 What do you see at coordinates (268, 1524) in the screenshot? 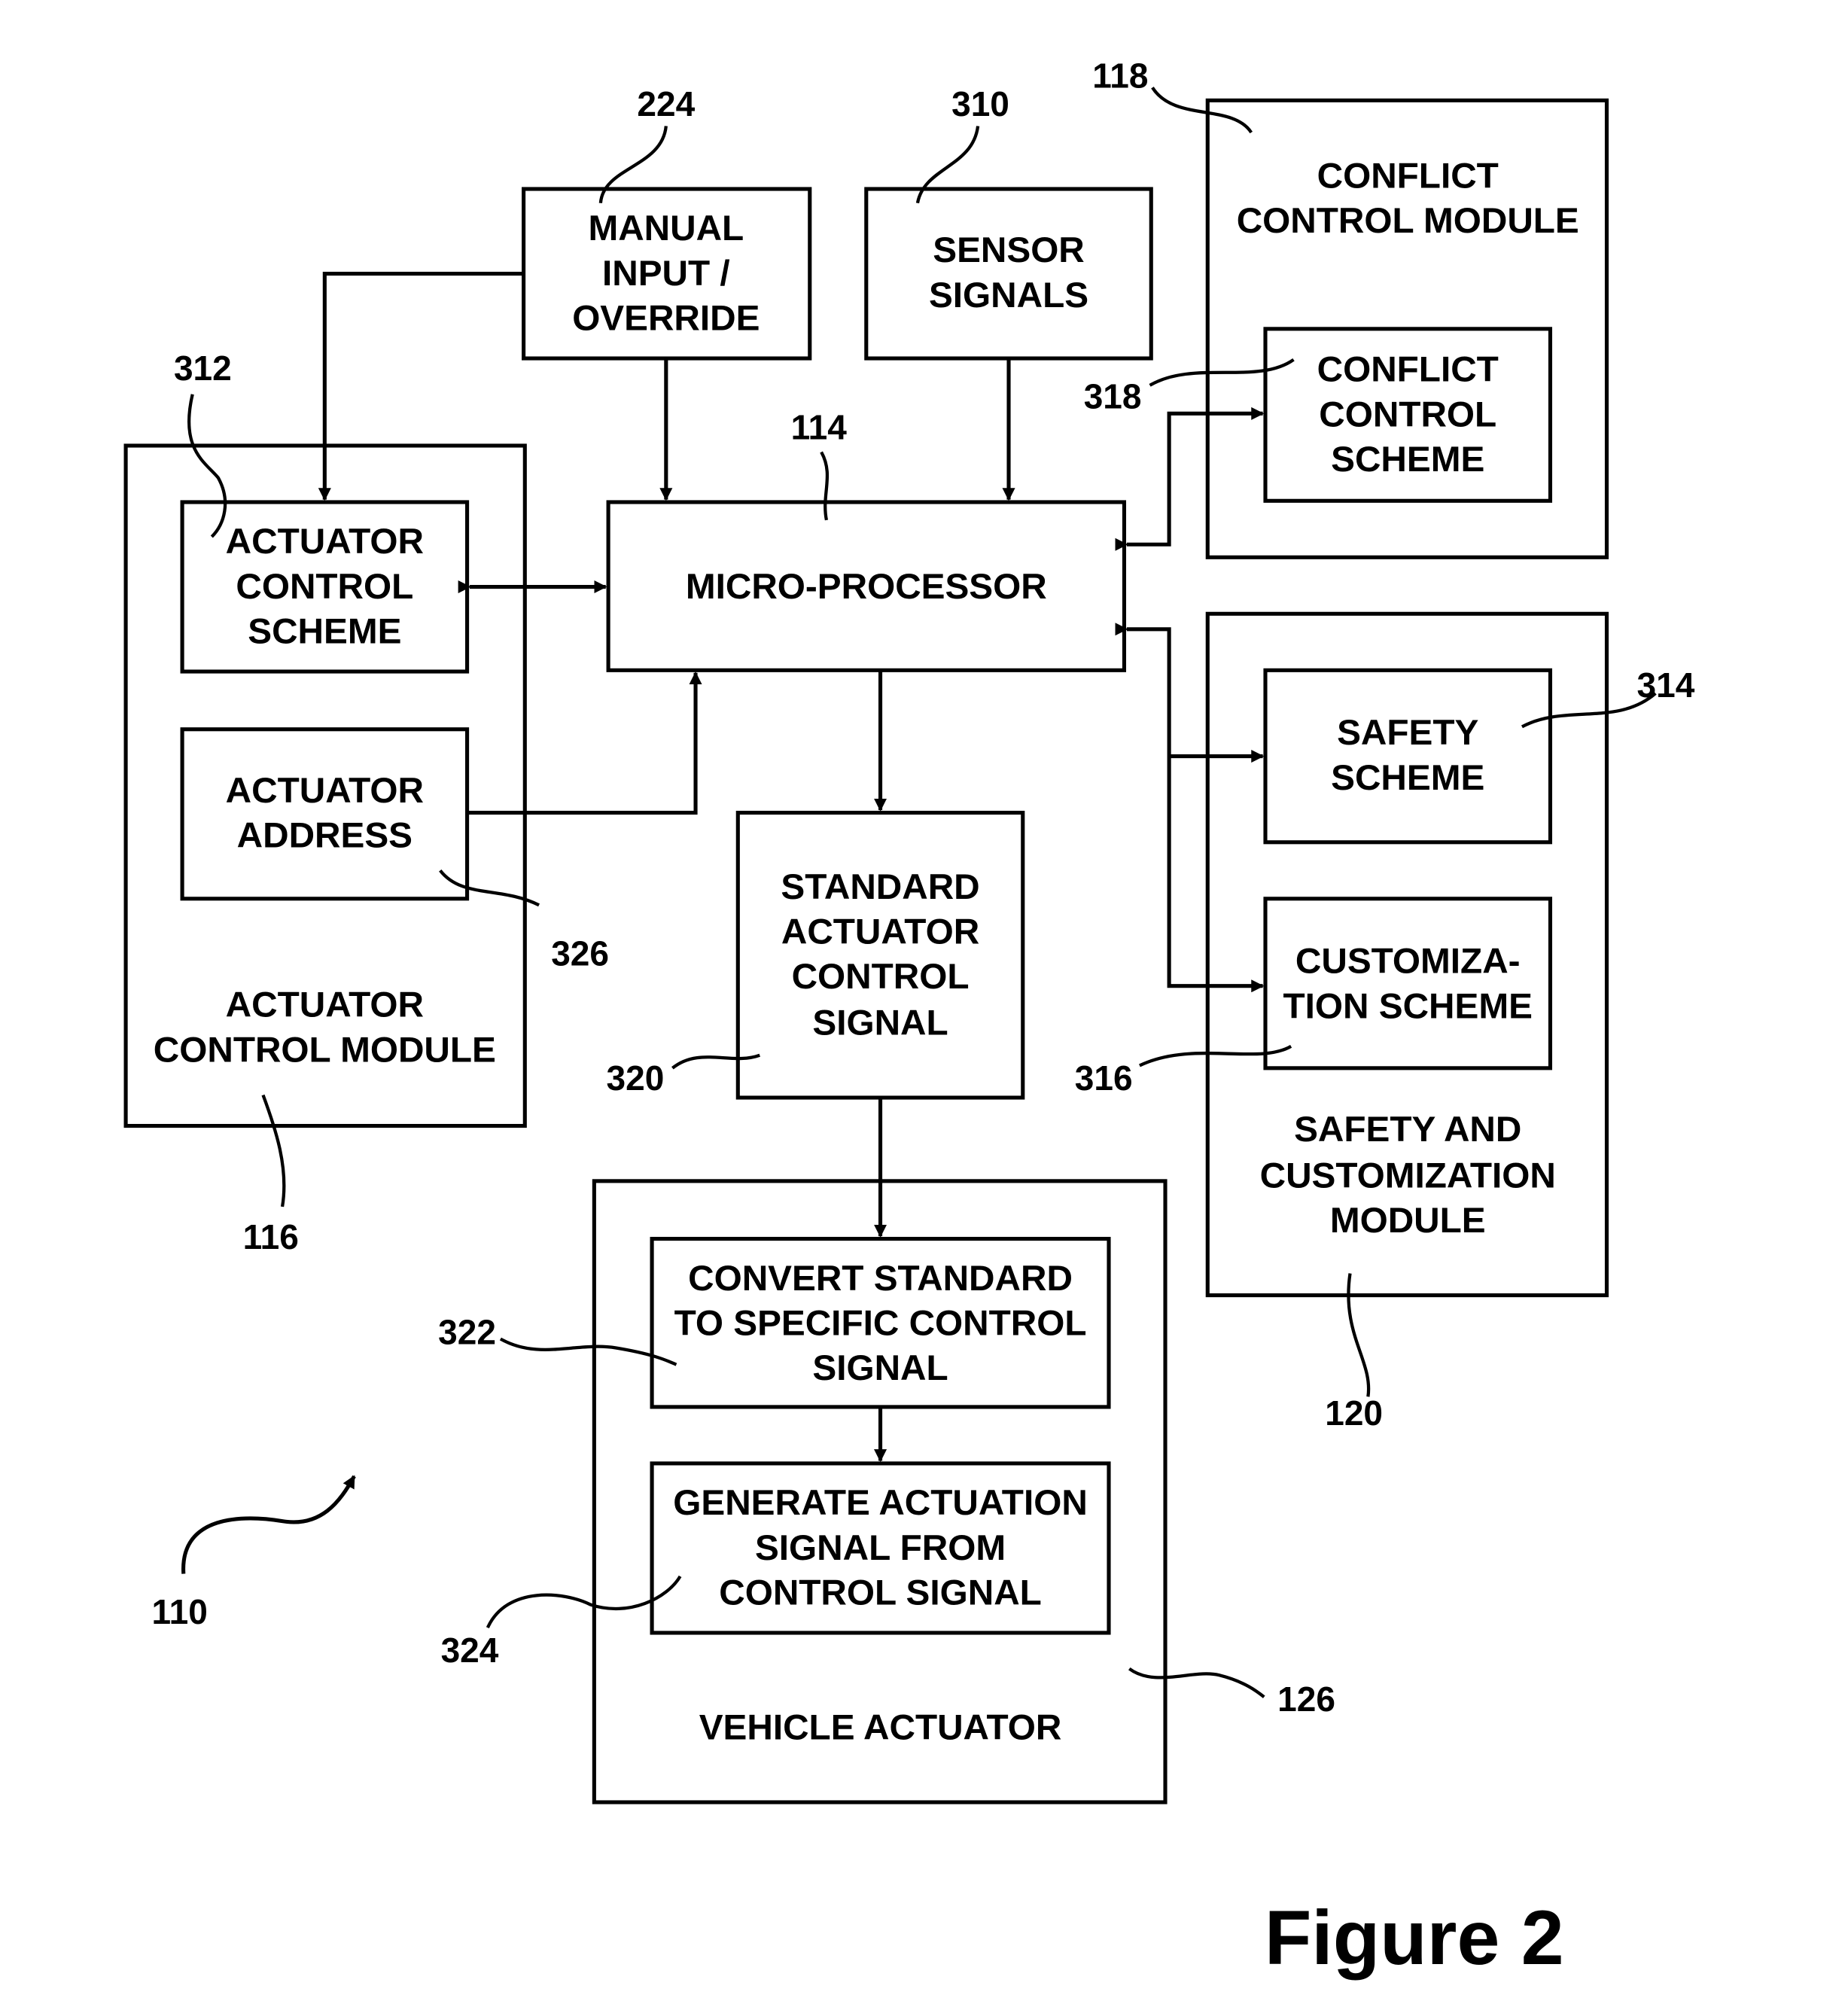
I see `system-110-pointer-arrow` at bounding box center [268, 1524].